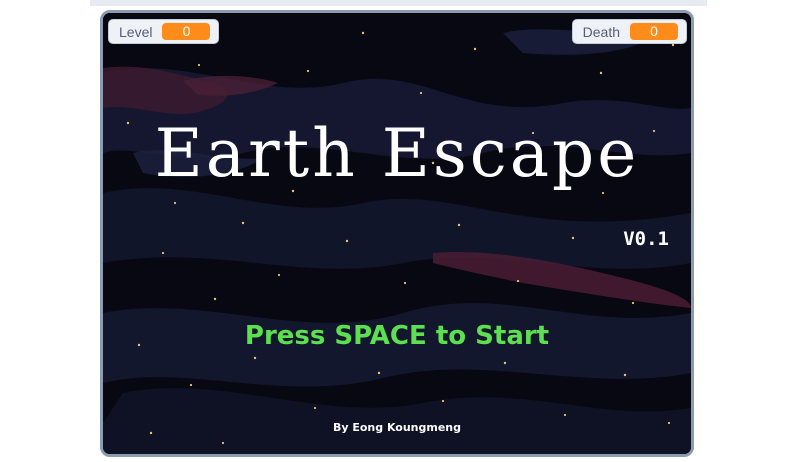 This screenshot has height=462, width=798. I want to click on start-prompt: Press SPACE to Start, so click(397, 336).